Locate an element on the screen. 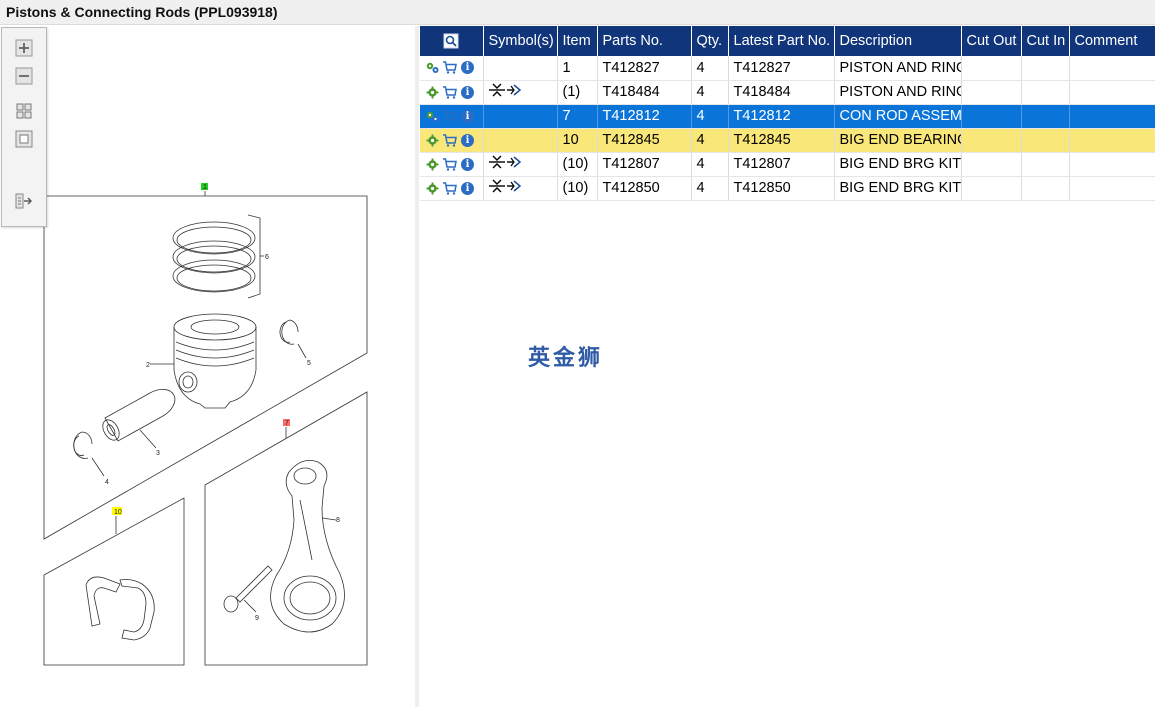 Image resolution: width=1155 pixels, height=707 pixels. callout-5: 5 is located at coordinates (309, 363).